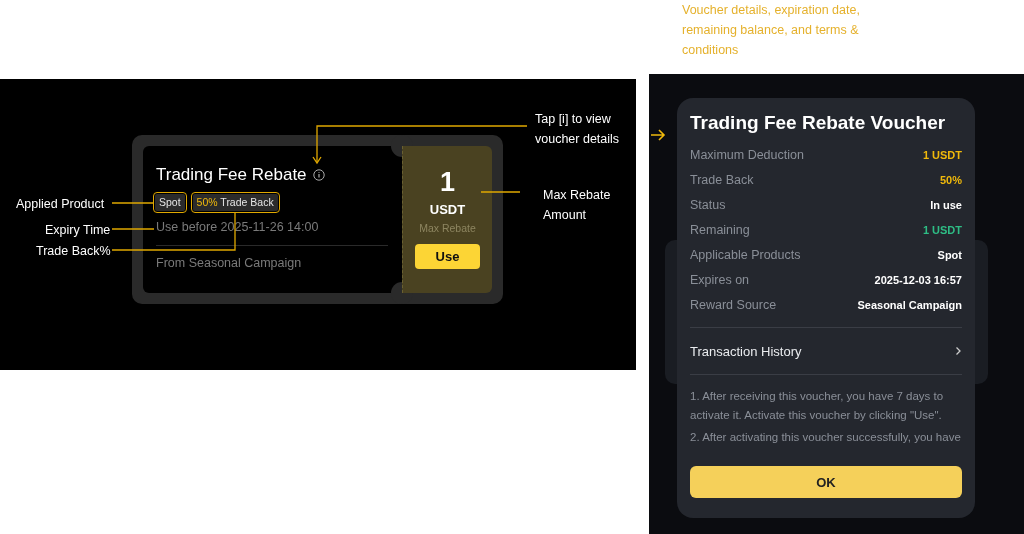 Image resolution: width=1024 pixels, height=534 pixels. I want to click on detail-value: 50%, so click(950, 179).